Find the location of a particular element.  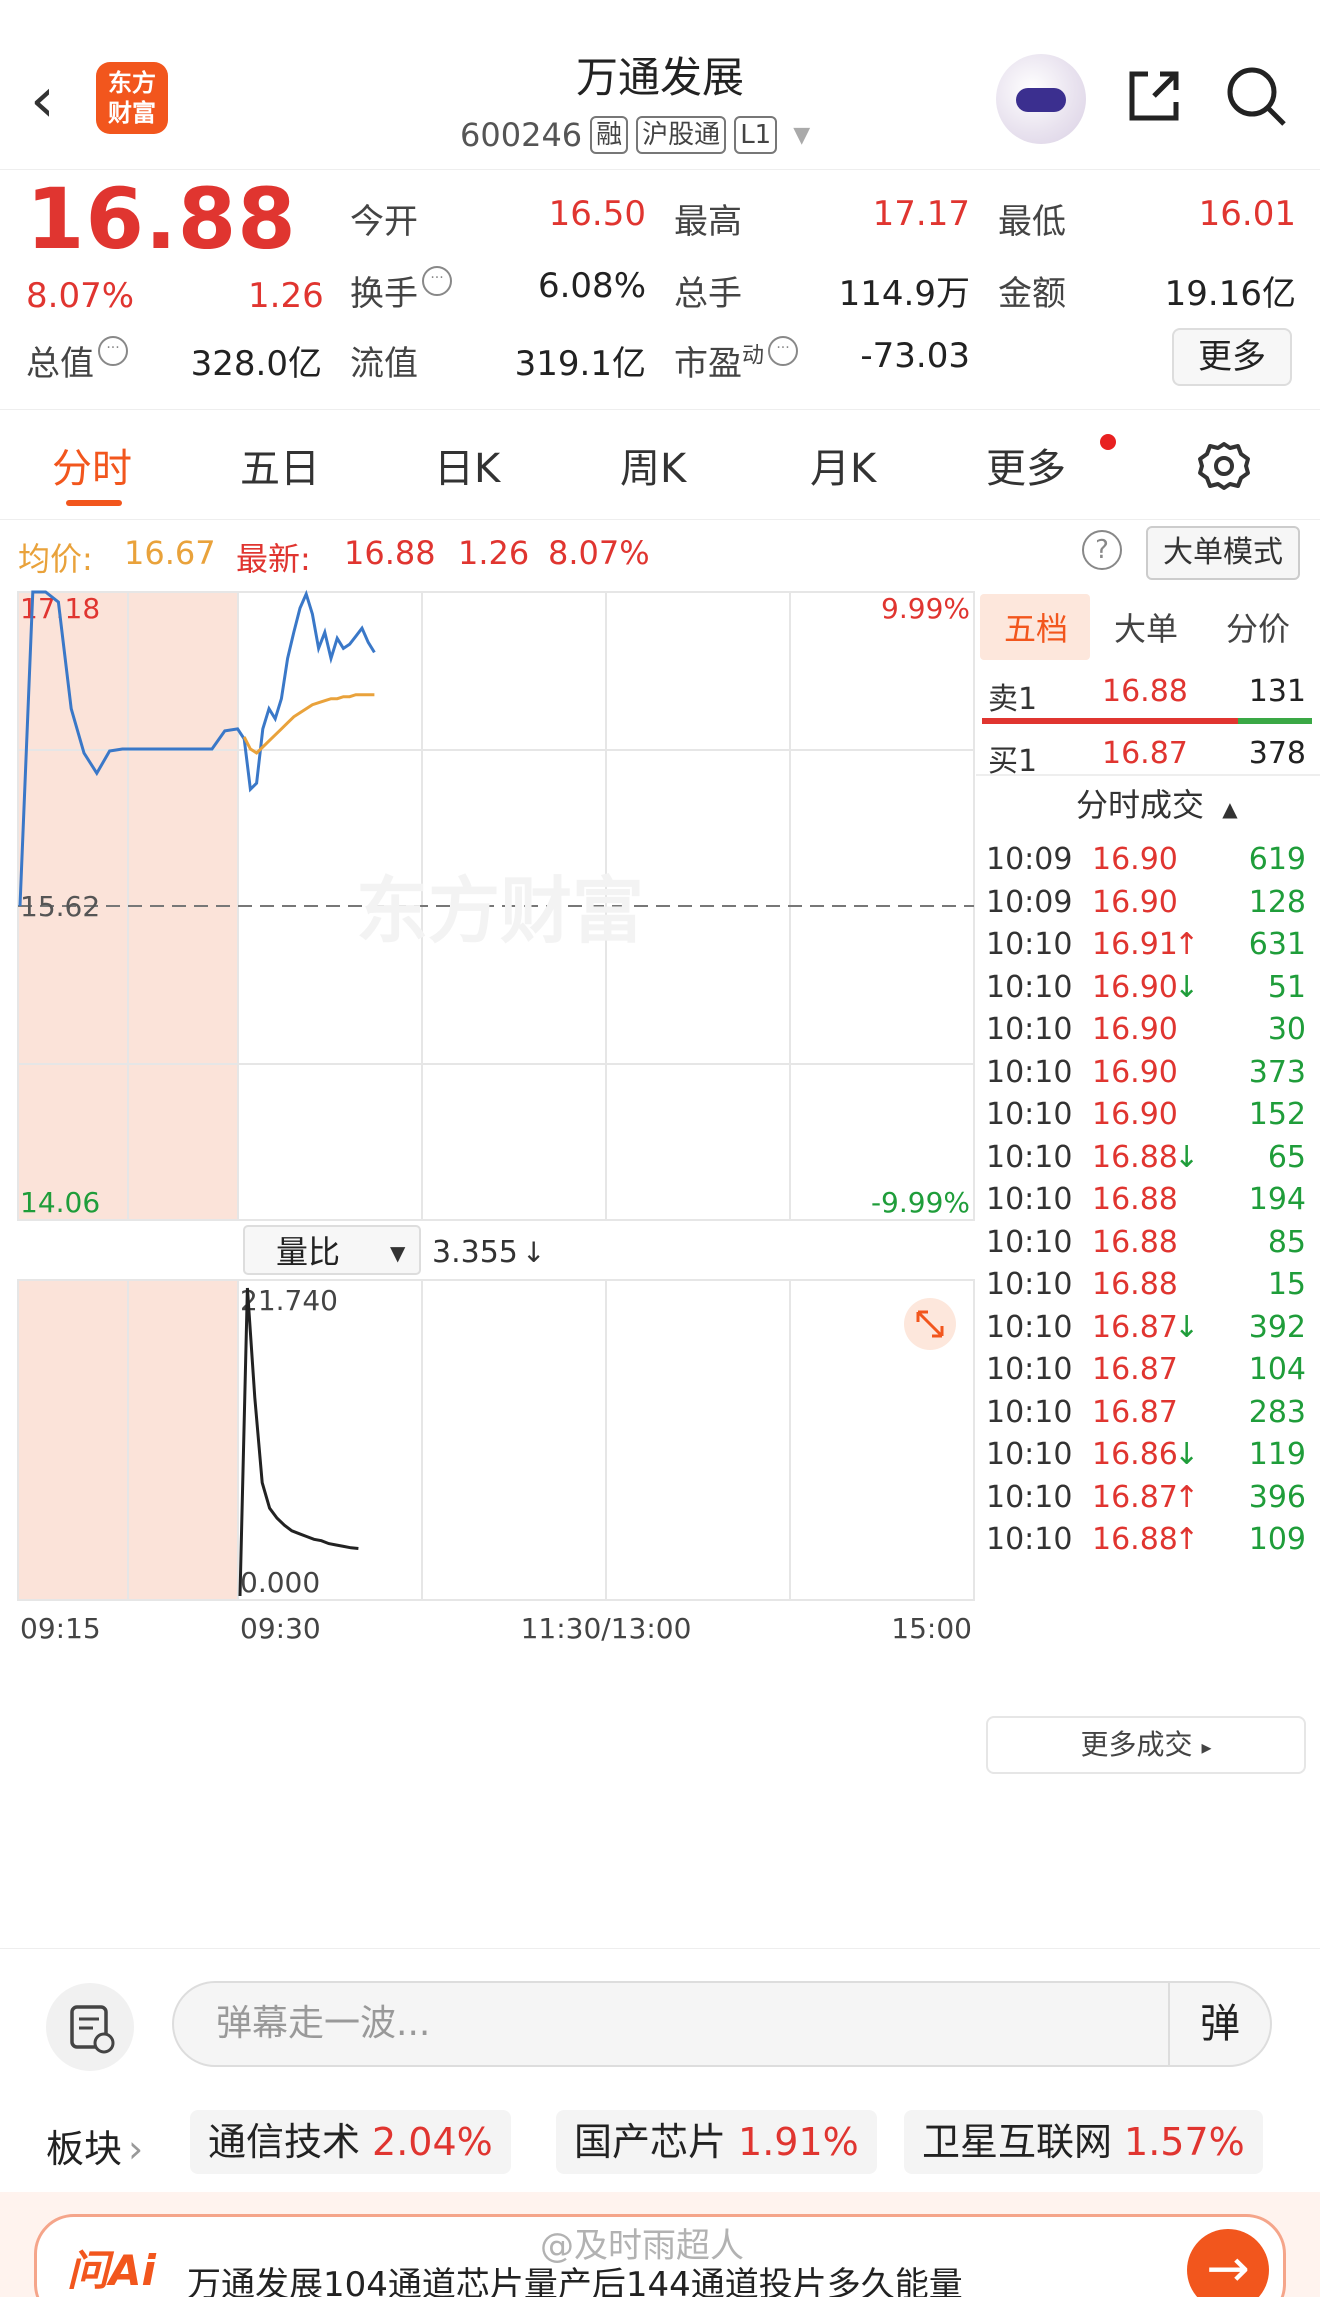

image-watermark: @及时雨超人 is located at coordinates (642, 2246).